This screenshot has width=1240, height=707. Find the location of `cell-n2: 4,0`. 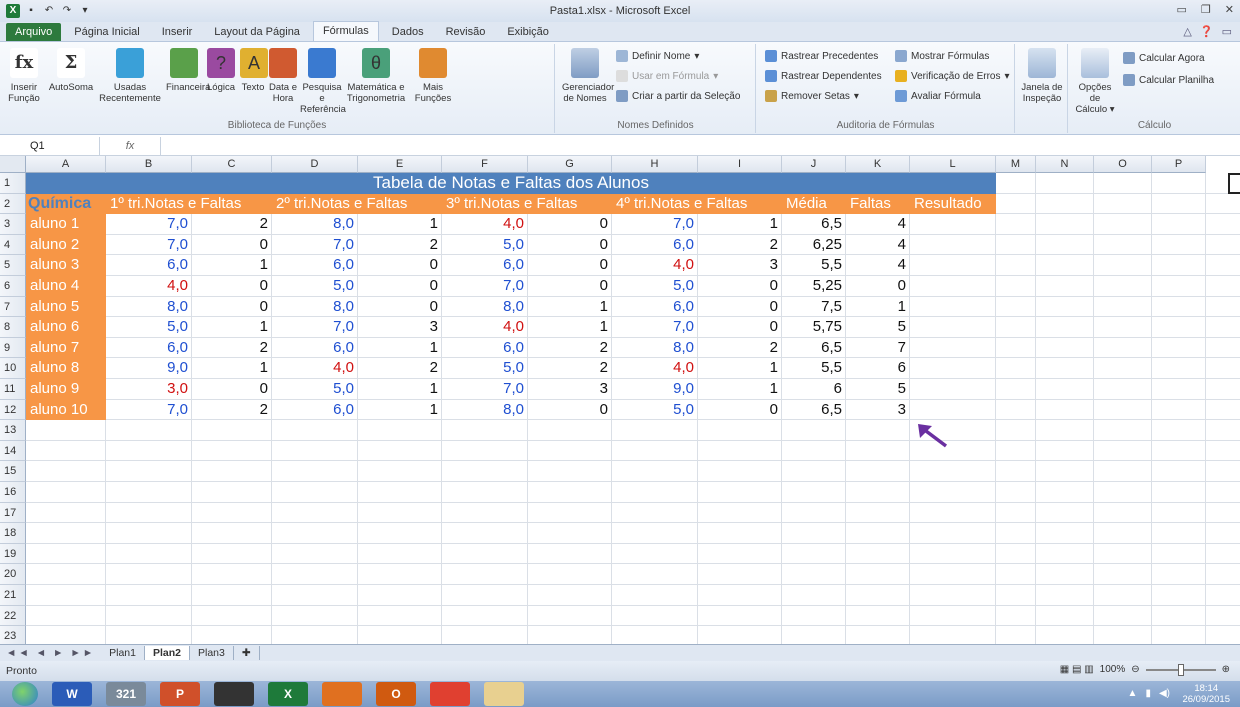

cell-n2: 4,0 is located at coordinates (315, 368).